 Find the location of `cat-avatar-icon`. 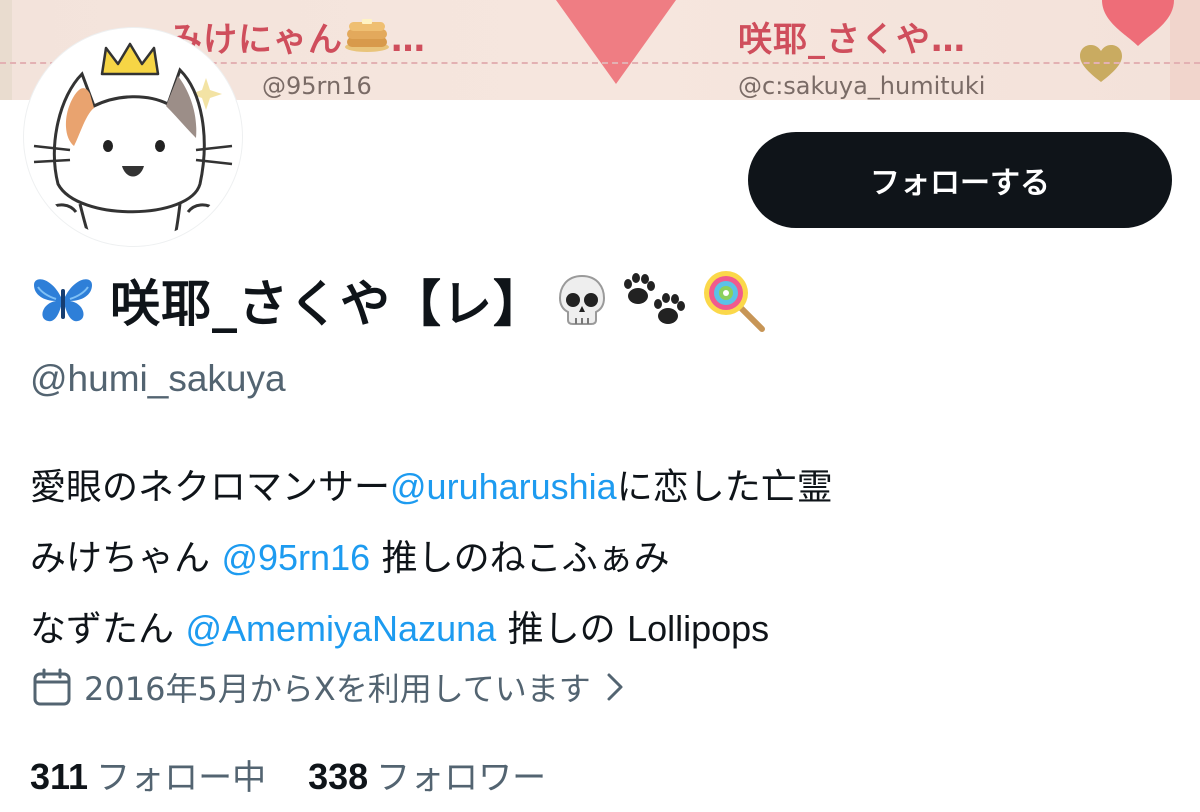

cat-avatar-icon is located at coordinates (133, 137).